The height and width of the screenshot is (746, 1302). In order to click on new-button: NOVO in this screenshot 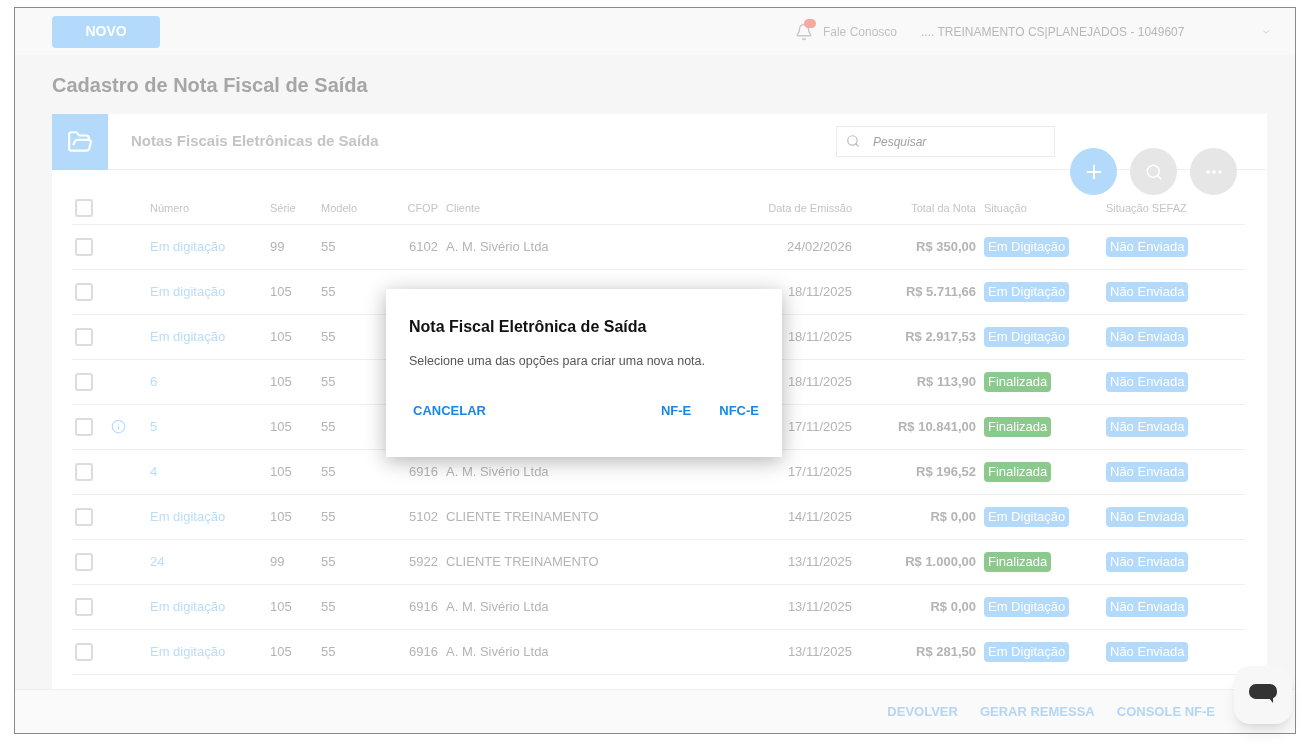, I will do `click(106, 31)`.